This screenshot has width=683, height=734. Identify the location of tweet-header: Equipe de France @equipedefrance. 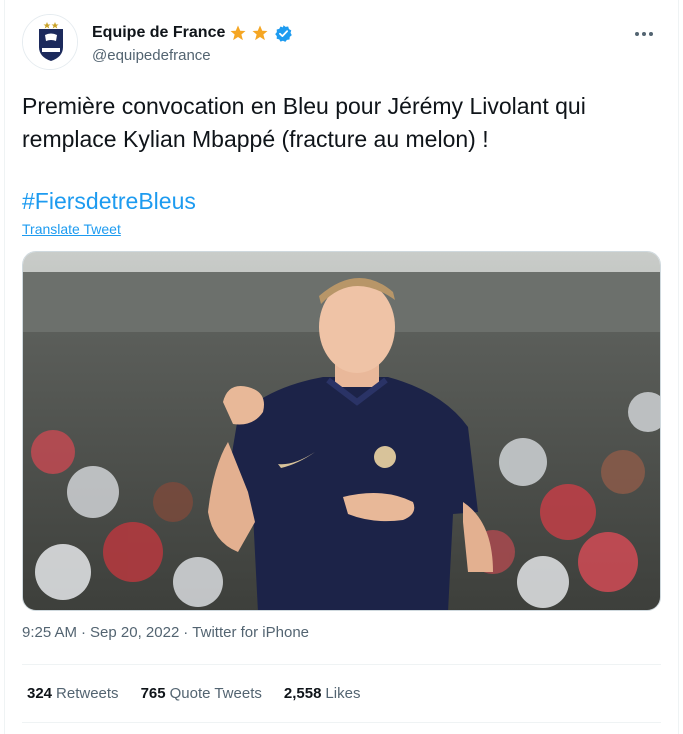
(342, 44).